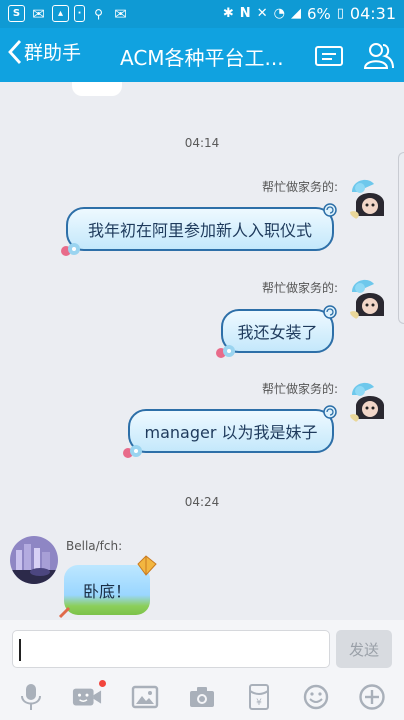  I want to click on emoji-button, so click(316, 697).